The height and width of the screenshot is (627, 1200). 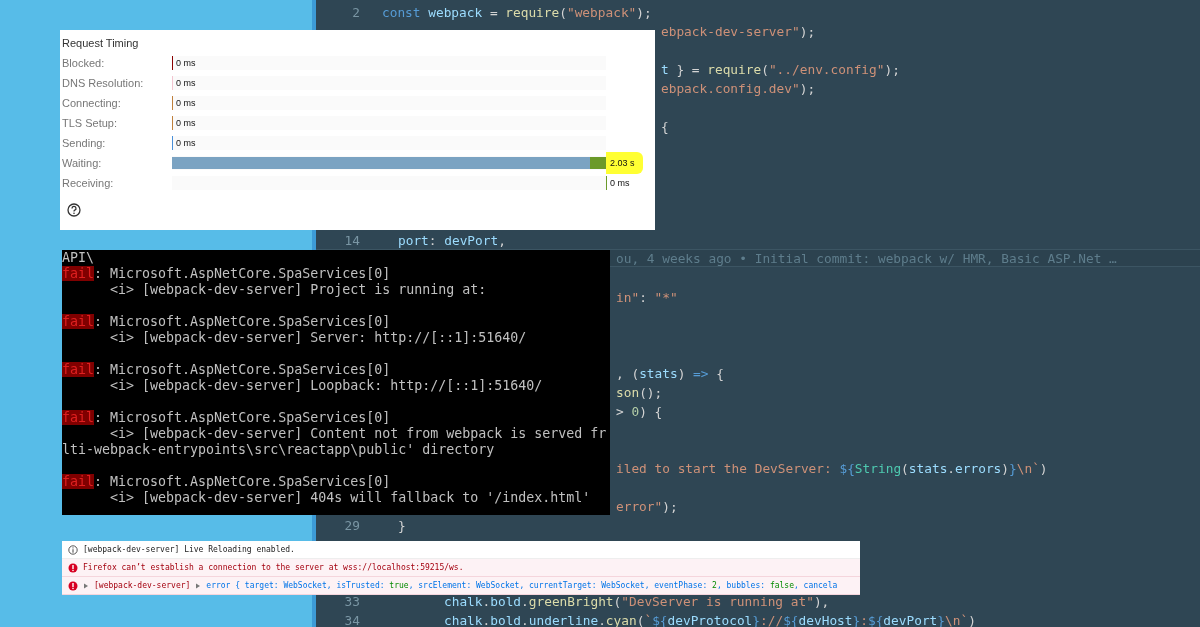 I want to click on code-line: son();, so click(x=639, y=392).